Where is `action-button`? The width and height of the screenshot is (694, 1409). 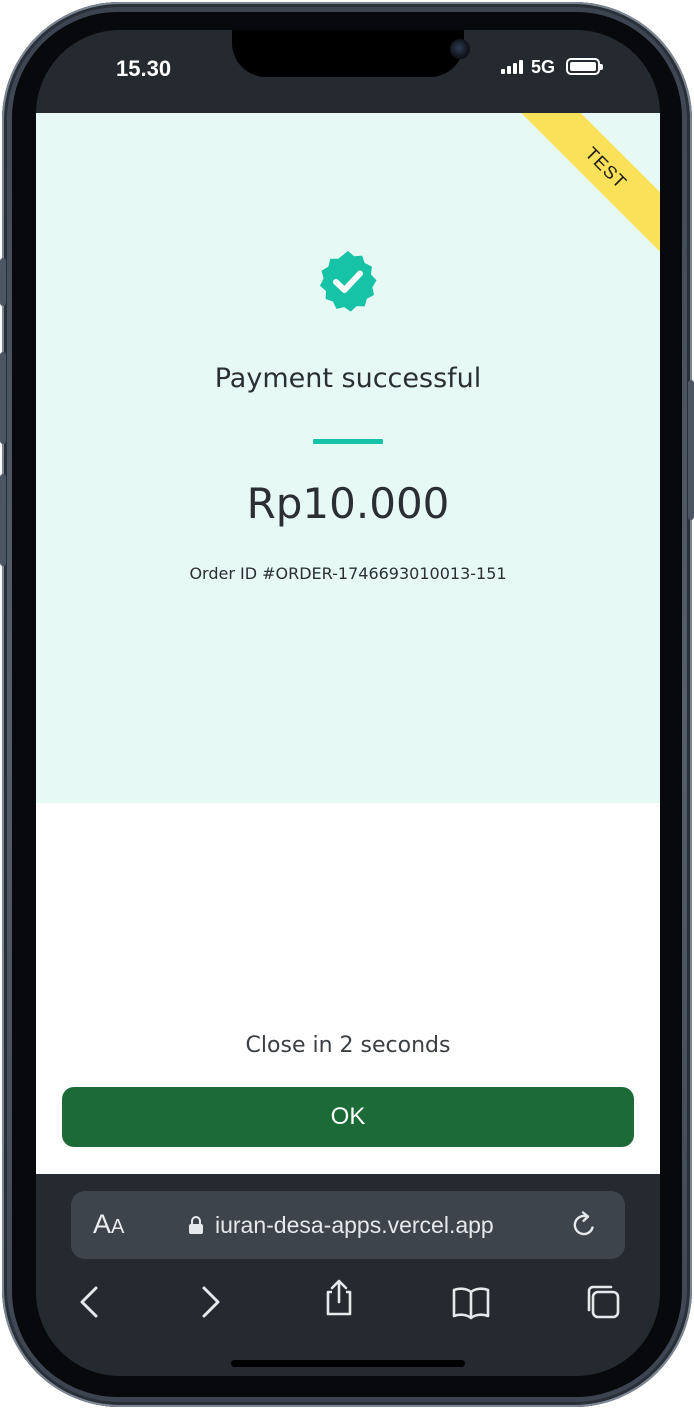 action-button is located at coordinates (3, 282).